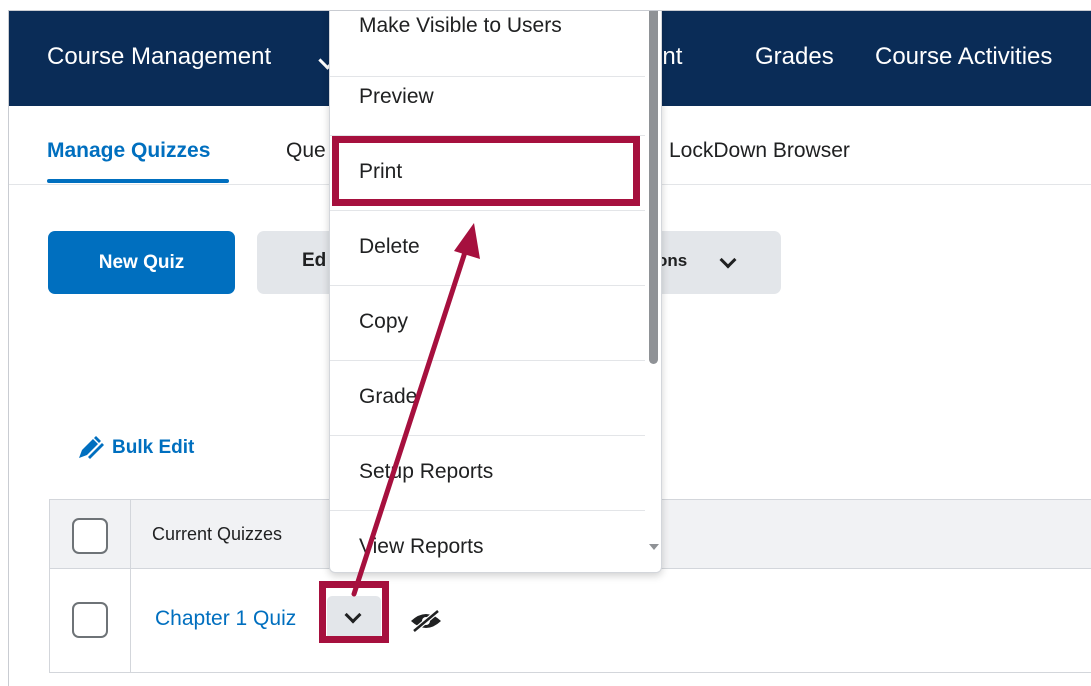 This screenshot has width=1091, height=686. What do you see at coordinates (415, 410) in the screenshot?
I see `annotation-arrow` at bounding box center [415, 410].